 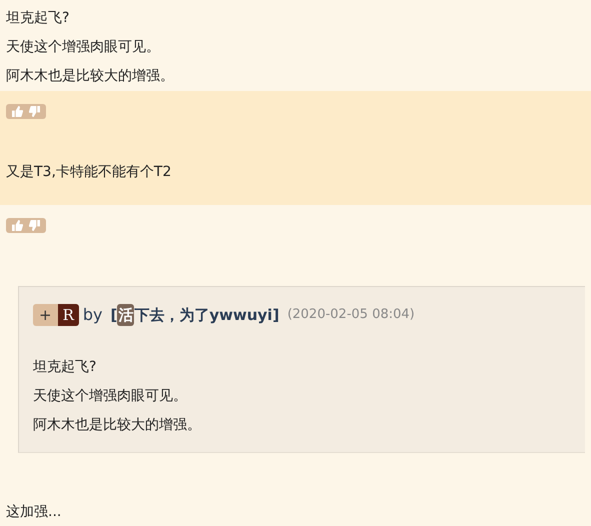 What do you see at coordinates (92, 315) in the screenshot?
I see `by-label: by` at bounding box center [92, 315].